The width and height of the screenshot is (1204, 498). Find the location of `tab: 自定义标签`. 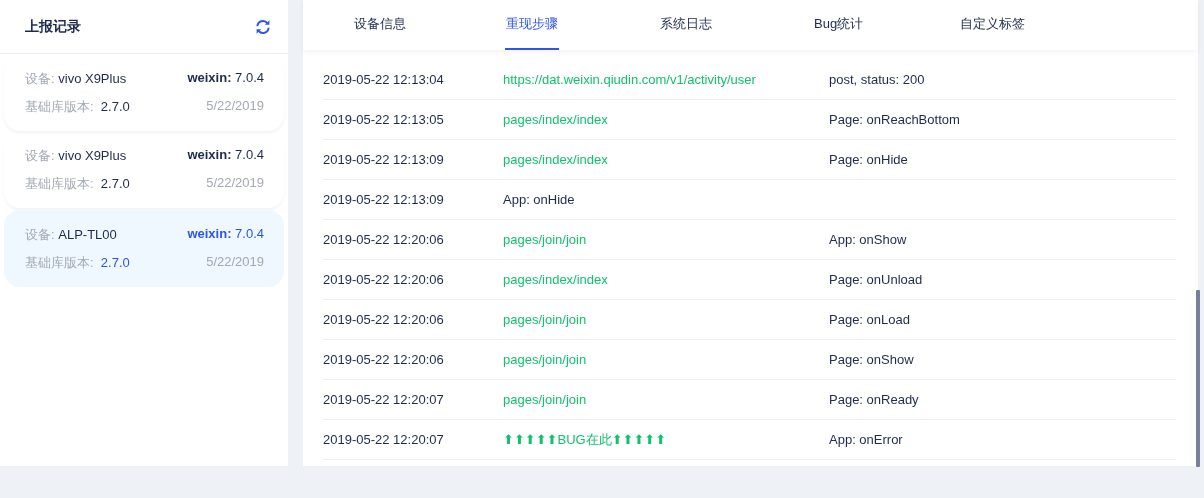

tab: 自定义标签 is located at coordinates (993, 25).